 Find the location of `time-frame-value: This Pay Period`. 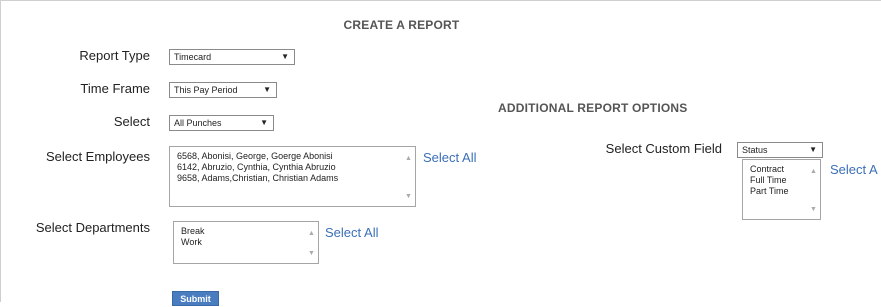

time-frame-value: This Pay Period is located at coordinates (206, 90).